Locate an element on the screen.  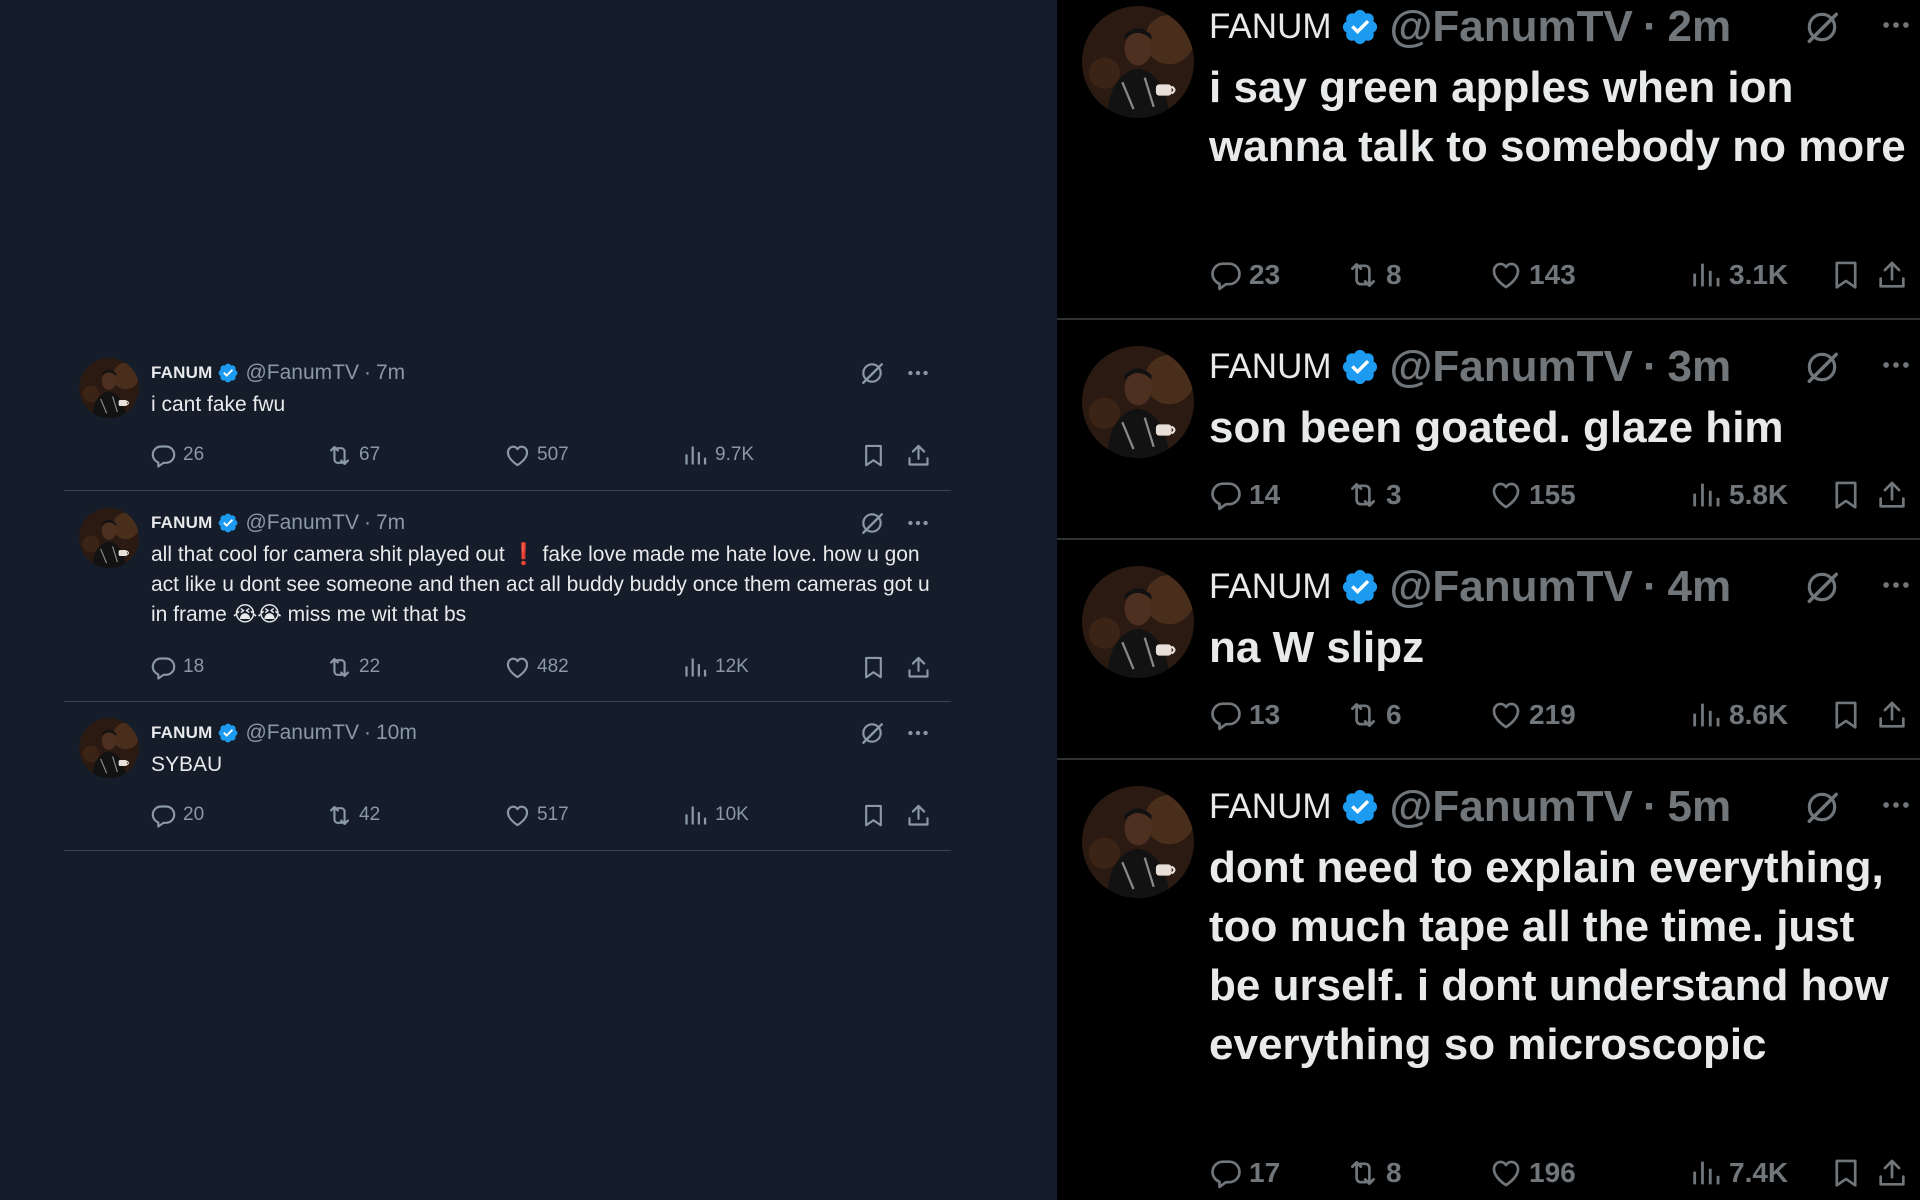
reply-button: 14 is located at coordinates (1244, 495).